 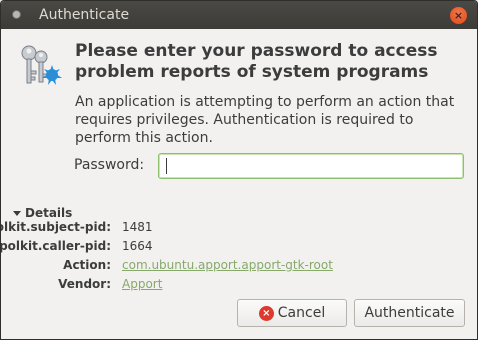 What do you see at coordinates (49, 213) in the screenshot?
I see `details-label: Details` at bounding box center [49, 213].